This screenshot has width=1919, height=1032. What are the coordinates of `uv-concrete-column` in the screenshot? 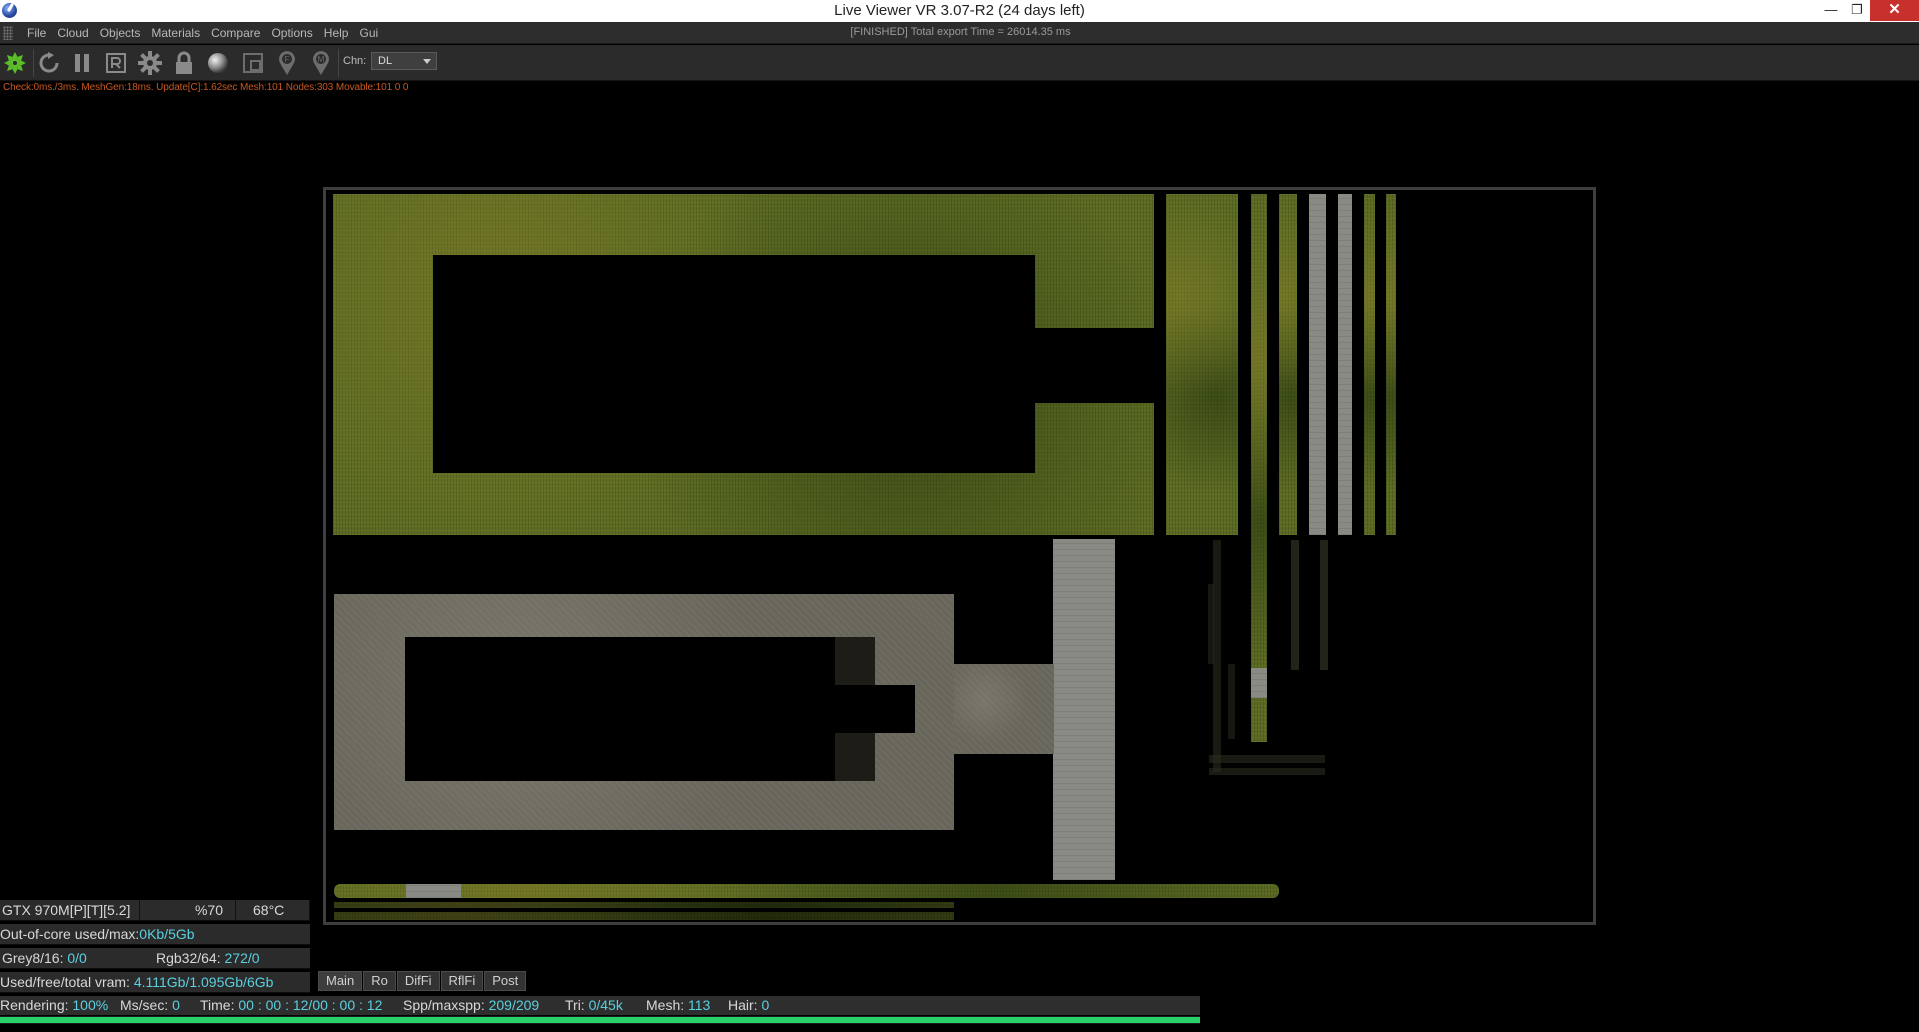 It's located at (1084, 709).